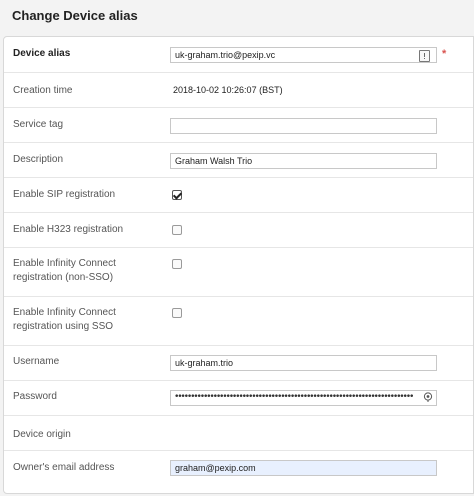 Image resolution: width=474 pixels, height=496 pixels. What do you see at coordinates (177, 230) in the screenshot?
I see `enable-h323-checkbox` at bounding box center [177, 230].